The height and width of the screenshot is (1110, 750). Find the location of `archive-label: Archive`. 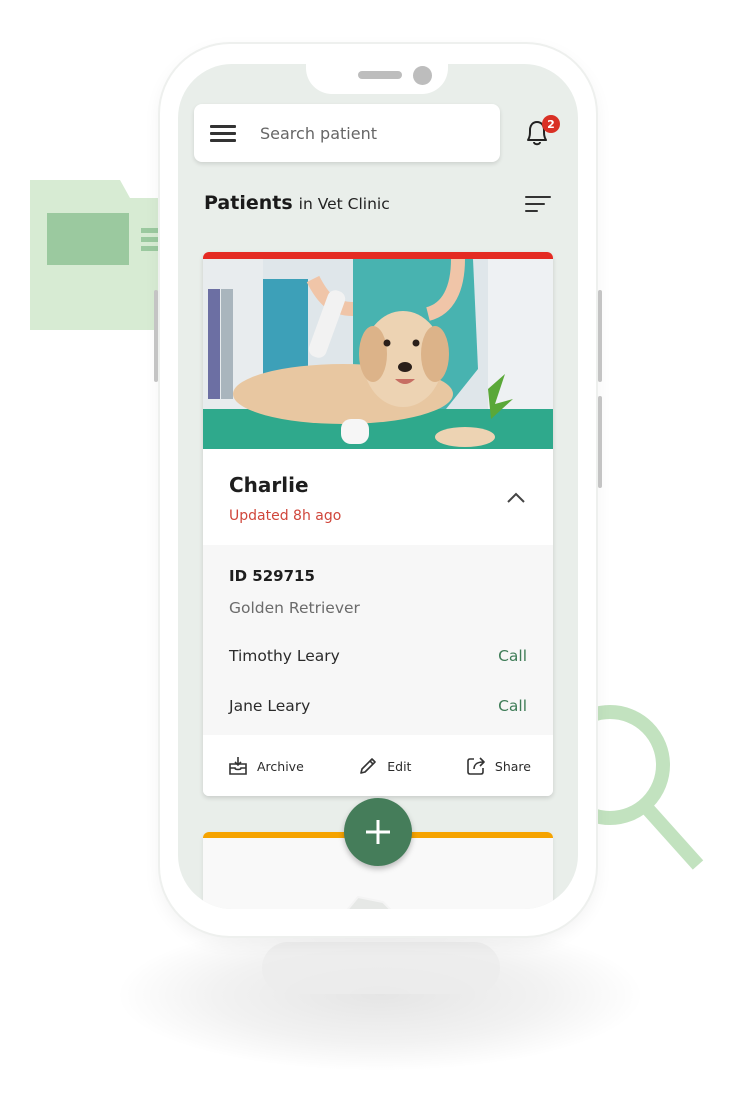

archive-label: Archive is located at coordinates (280, 766).